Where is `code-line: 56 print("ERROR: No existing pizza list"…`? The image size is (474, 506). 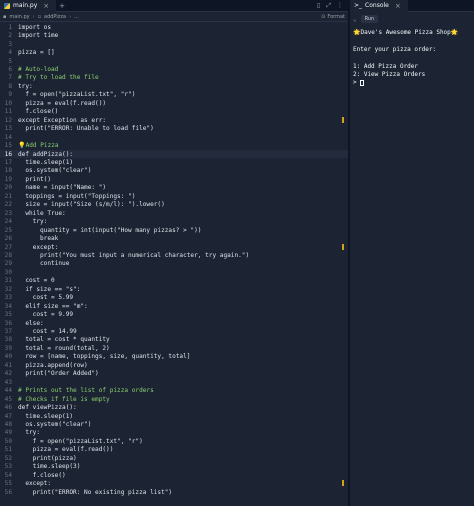 code-line: 56 print("ERROR: No existing pizza list"… is located at coordinates (174, 492).